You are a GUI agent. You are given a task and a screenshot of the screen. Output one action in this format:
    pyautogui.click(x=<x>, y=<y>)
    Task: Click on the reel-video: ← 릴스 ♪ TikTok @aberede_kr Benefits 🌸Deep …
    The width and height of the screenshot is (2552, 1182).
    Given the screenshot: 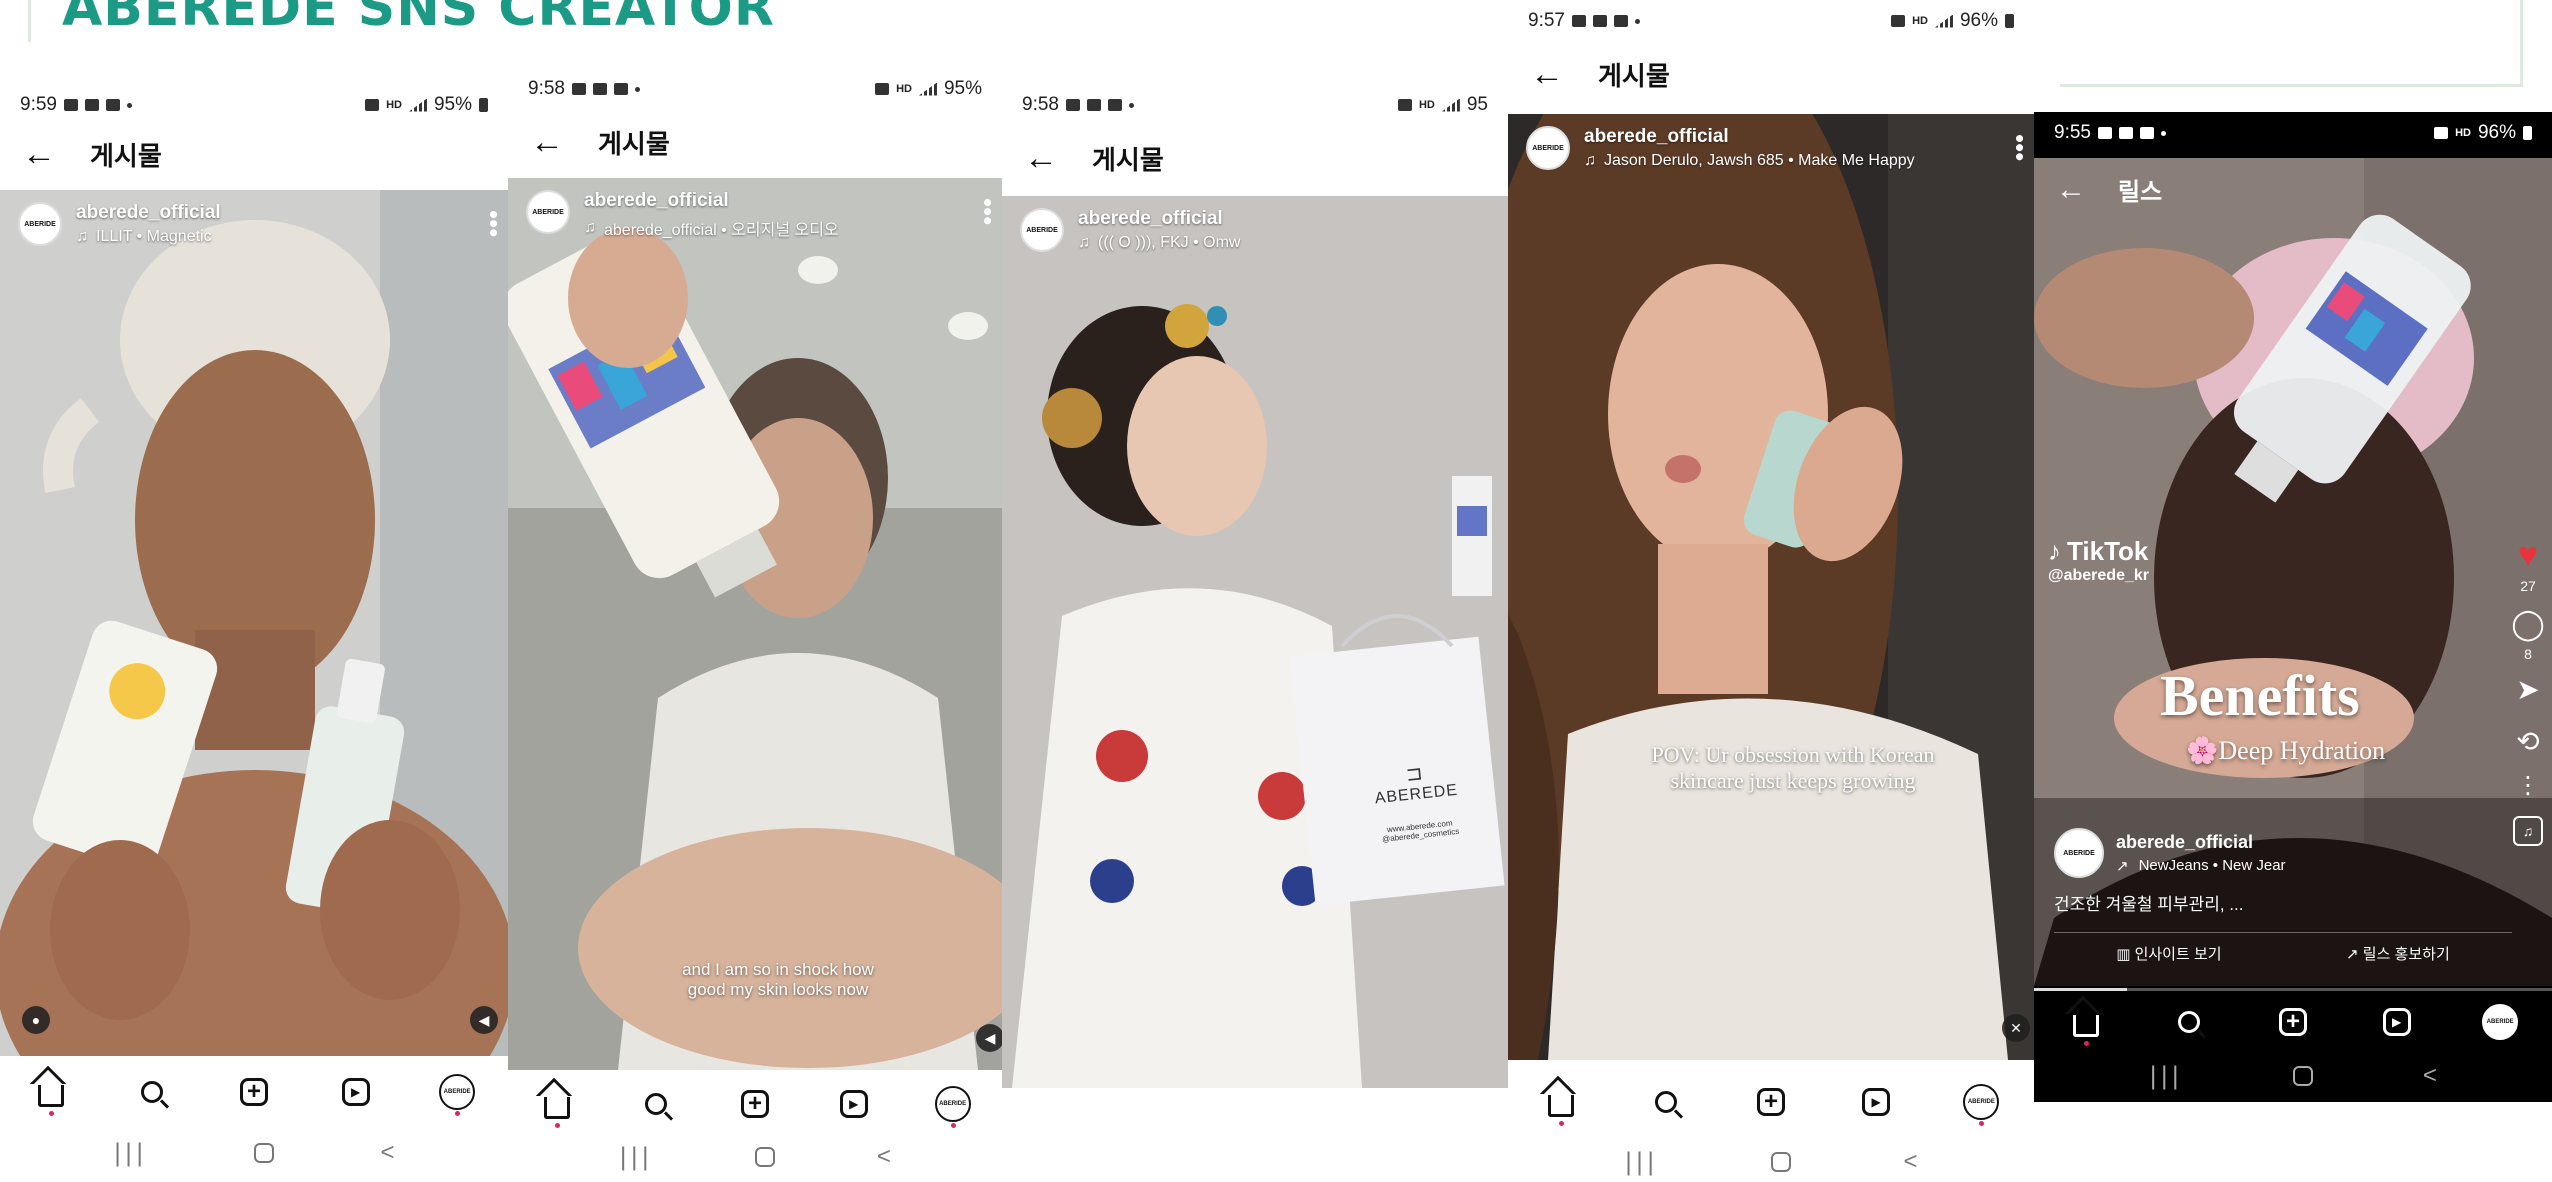 What is the action you would take?
    pyautogui.click(x=2293, y=572)
    